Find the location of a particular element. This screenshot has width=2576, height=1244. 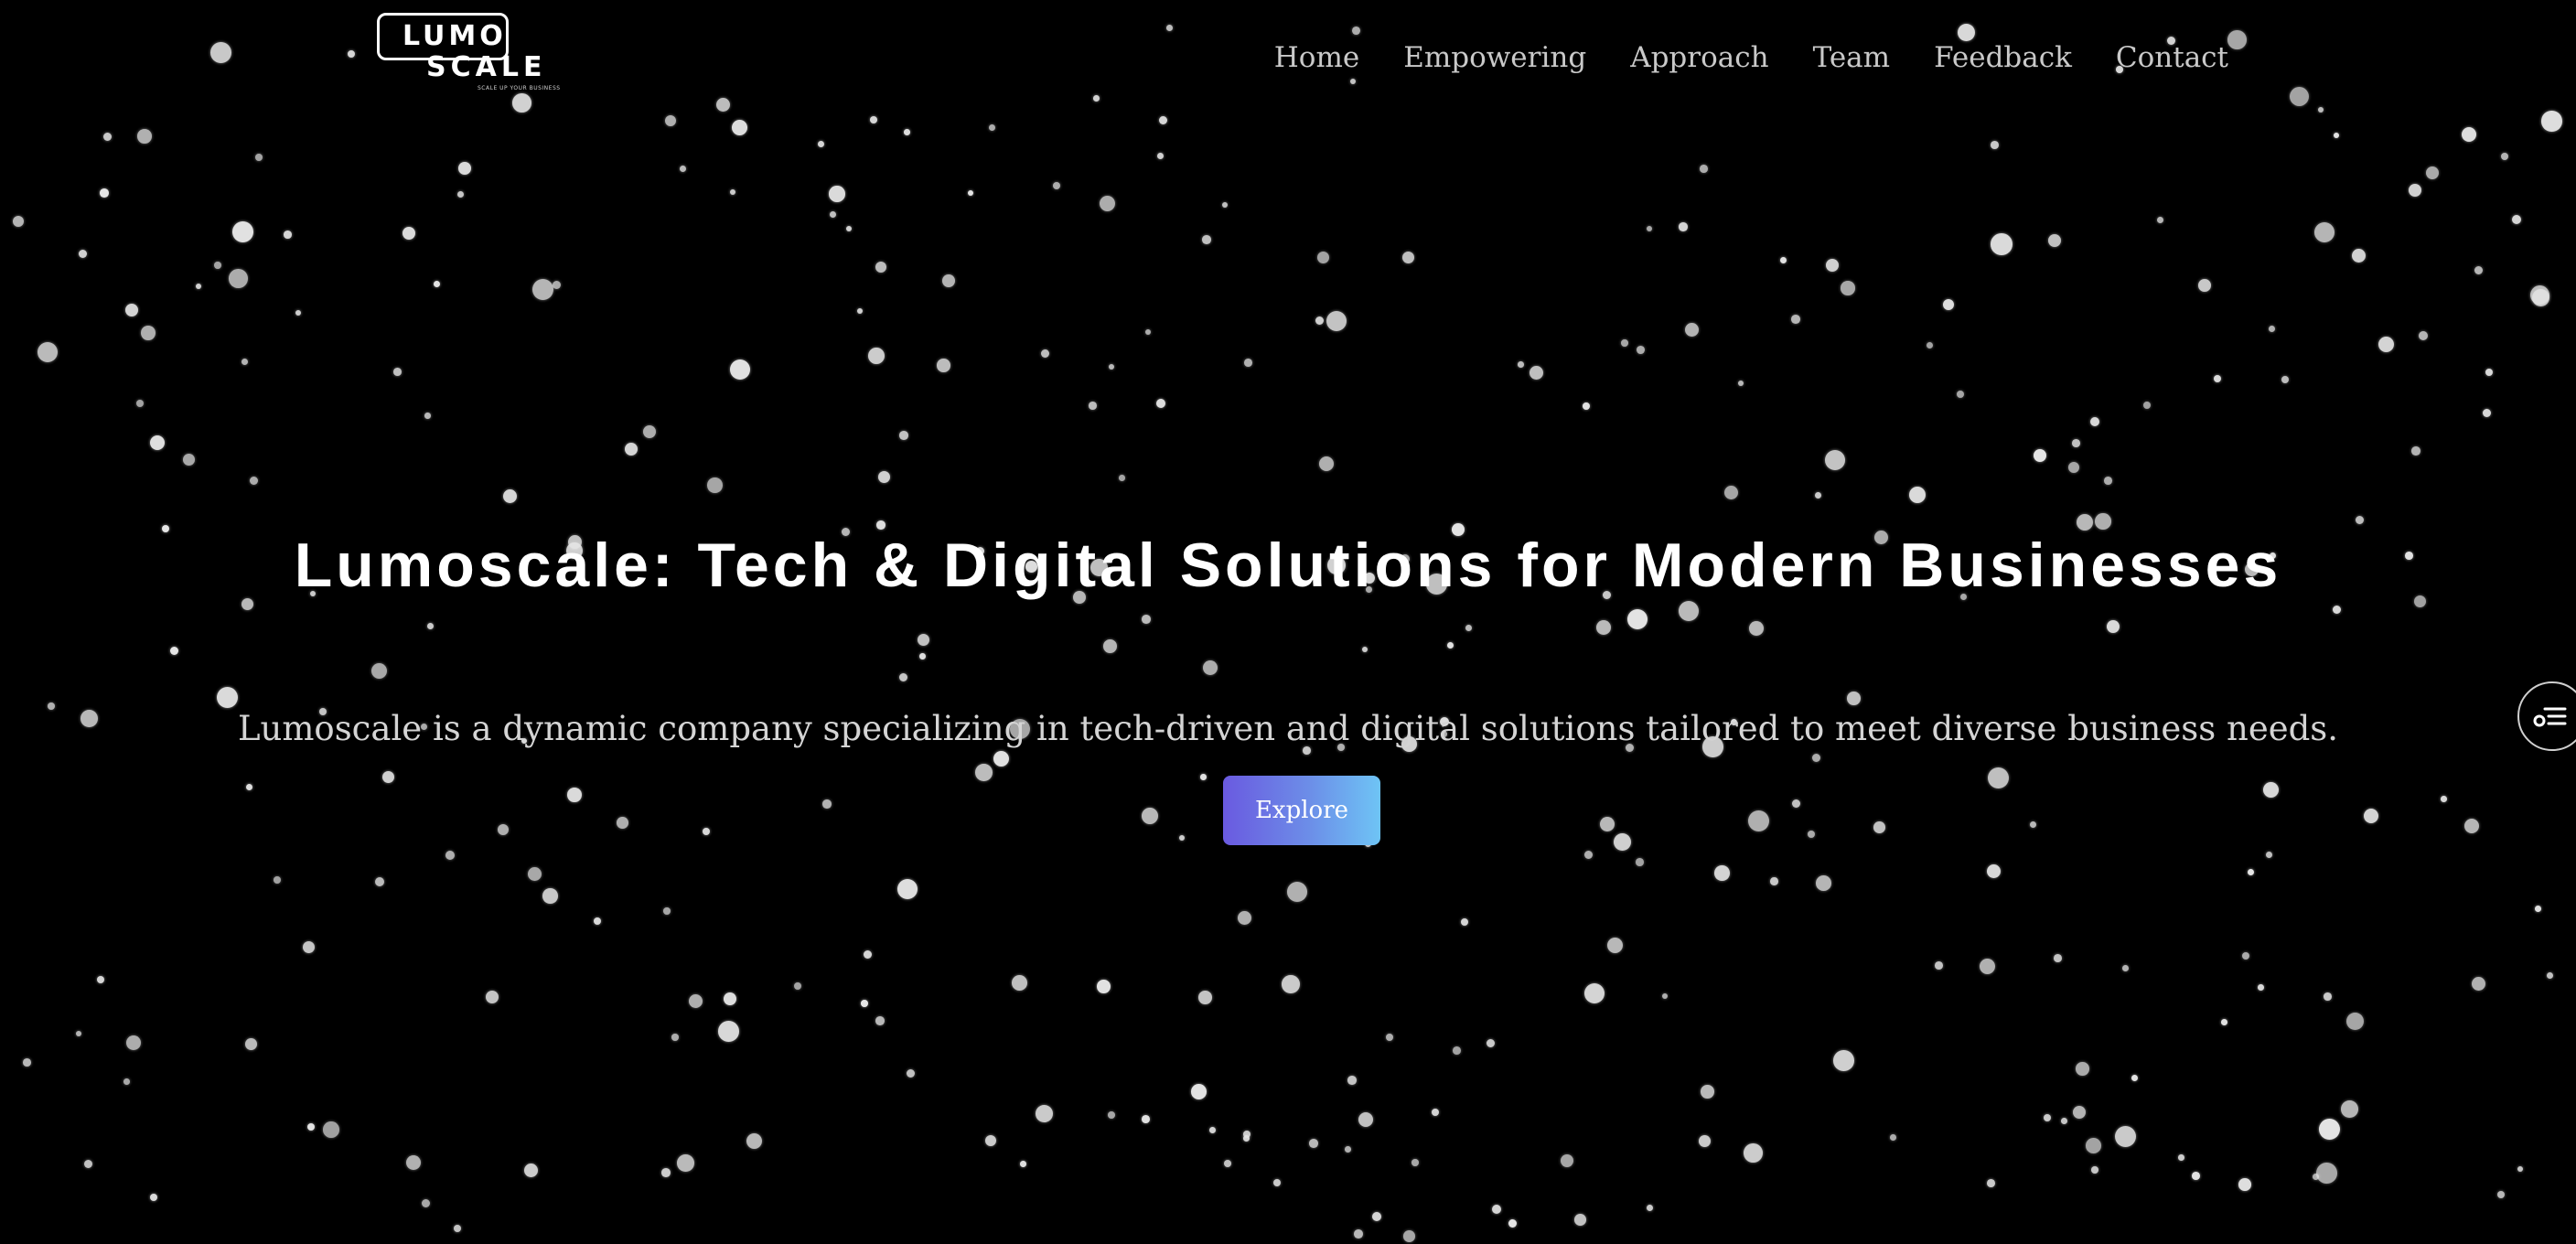

nav-link-home: Home is located at coordinates (1317, 58).